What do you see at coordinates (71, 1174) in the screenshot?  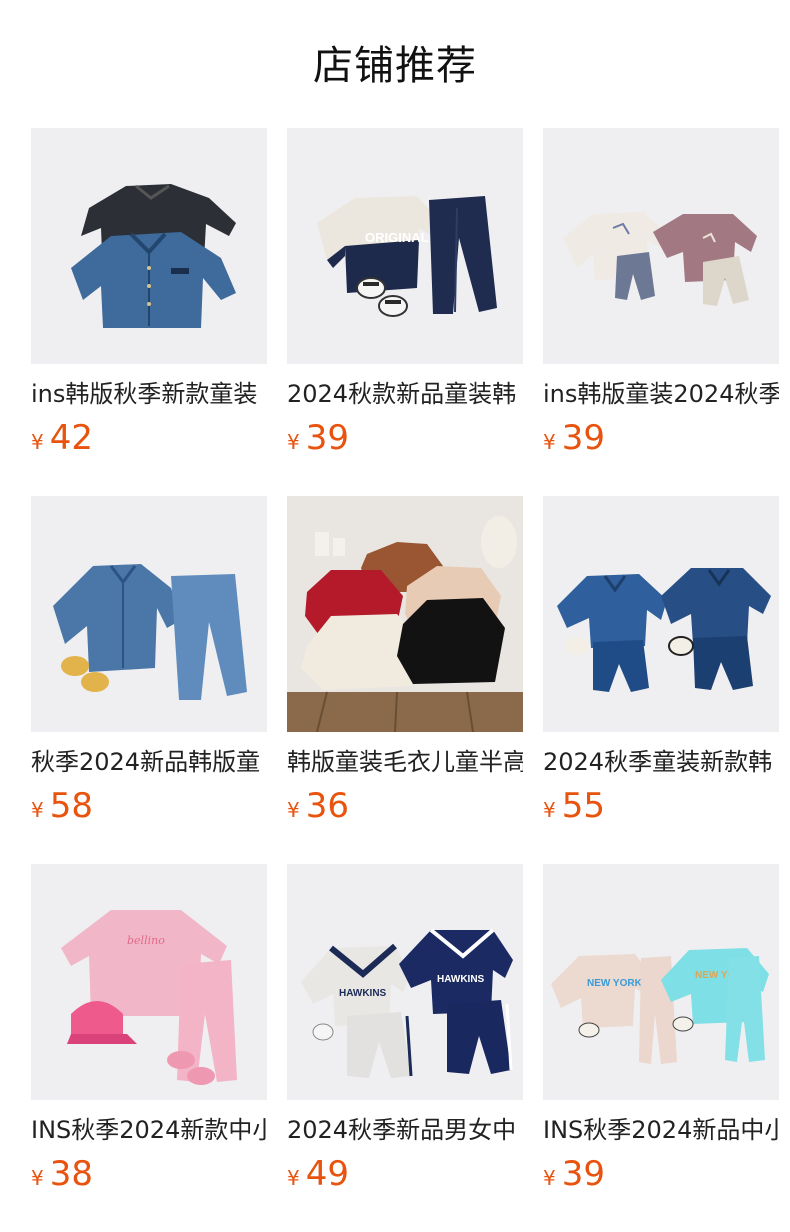 I see `product-price: 38` at bounding box center [71, 1174].